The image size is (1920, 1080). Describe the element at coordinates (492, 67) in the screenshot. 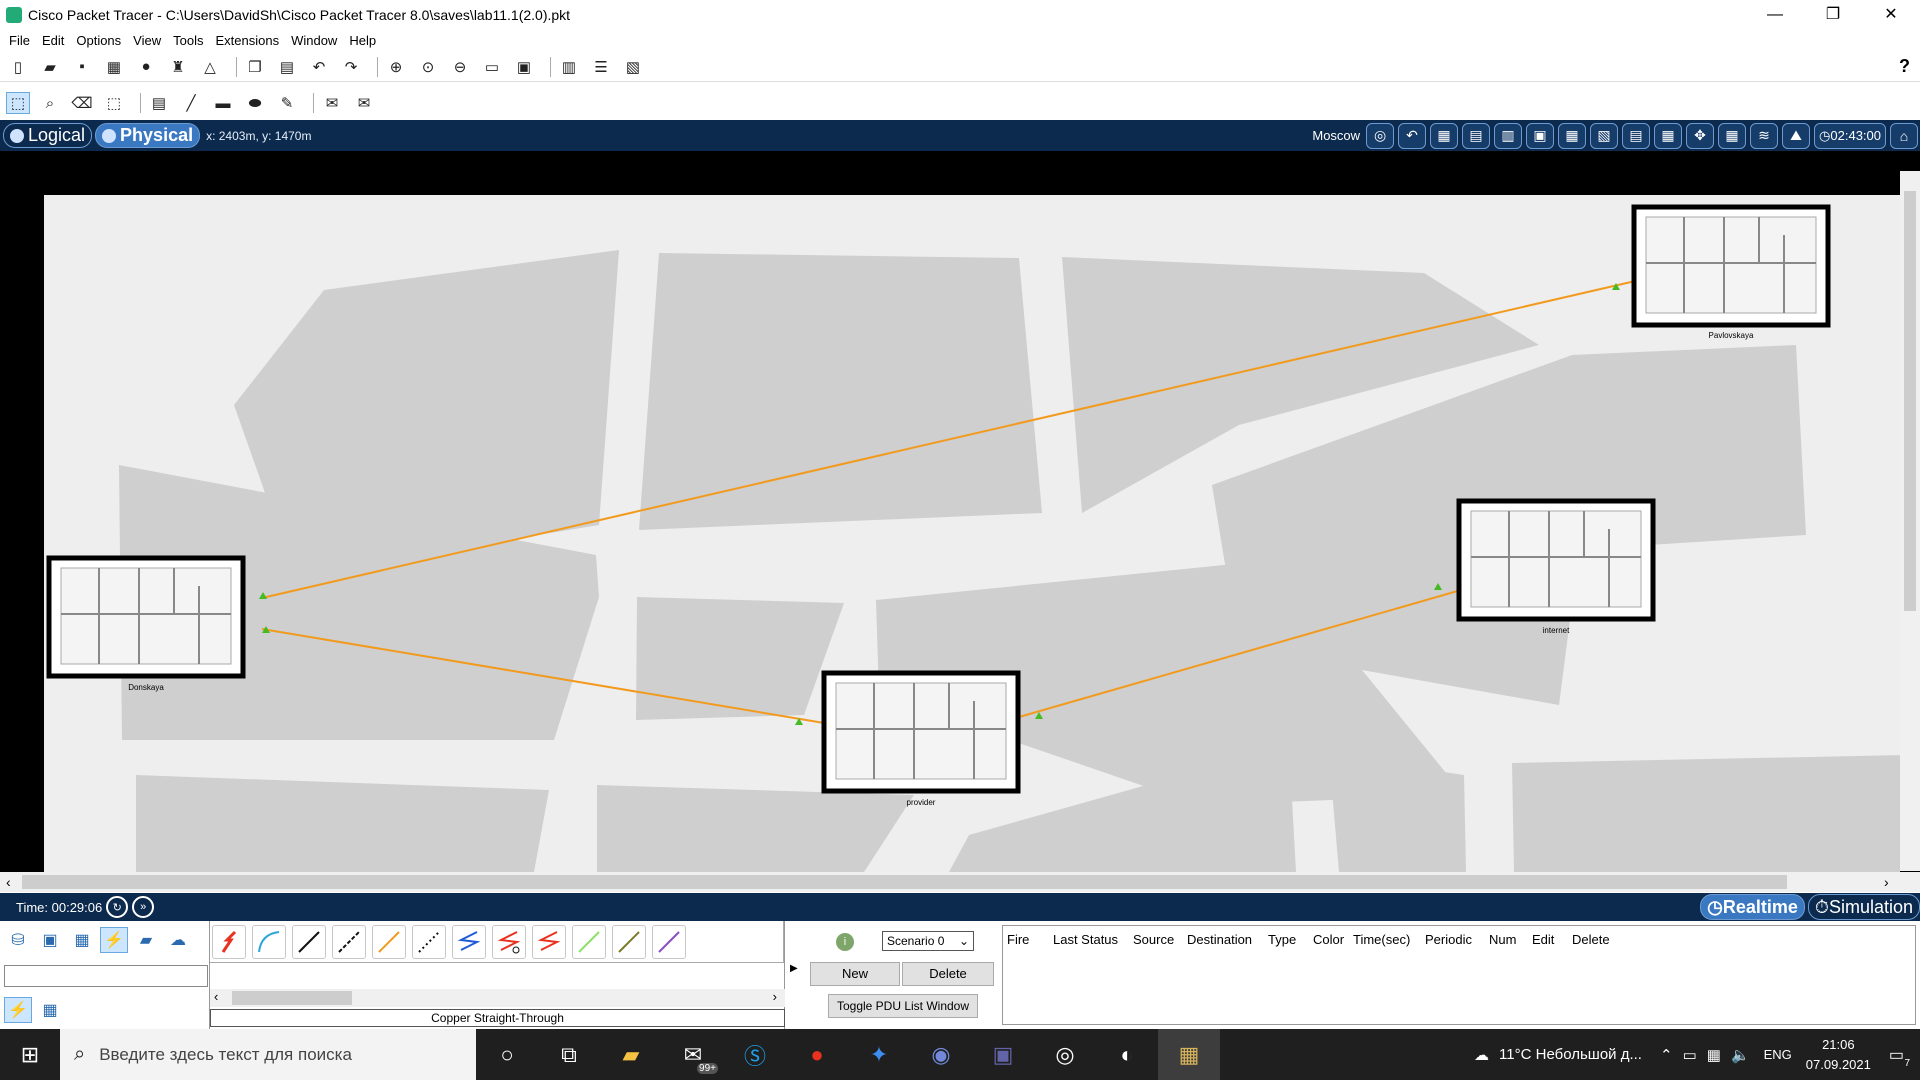

I see `drawing-palette-icon: ▭` at that location.